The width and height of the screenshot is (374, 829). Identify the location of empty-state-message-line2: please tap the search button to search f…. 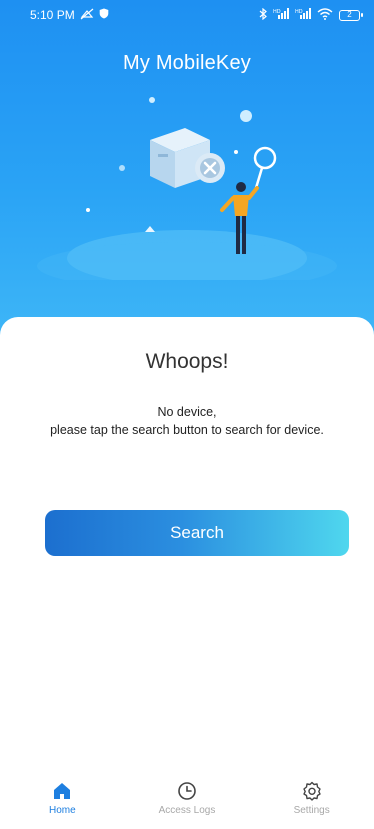
(187, 430).